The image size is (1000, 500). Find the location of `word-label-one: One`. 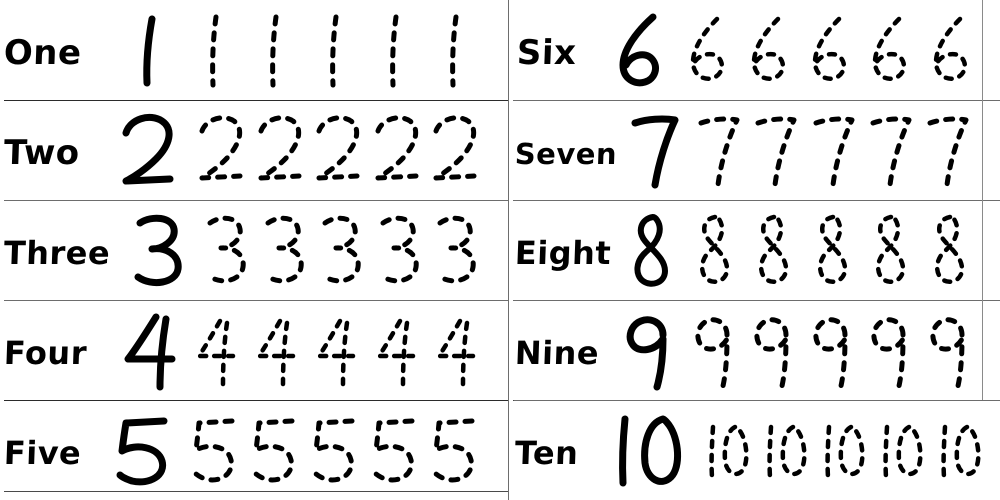

word-label-one: One is located at coordinates (56, 50).